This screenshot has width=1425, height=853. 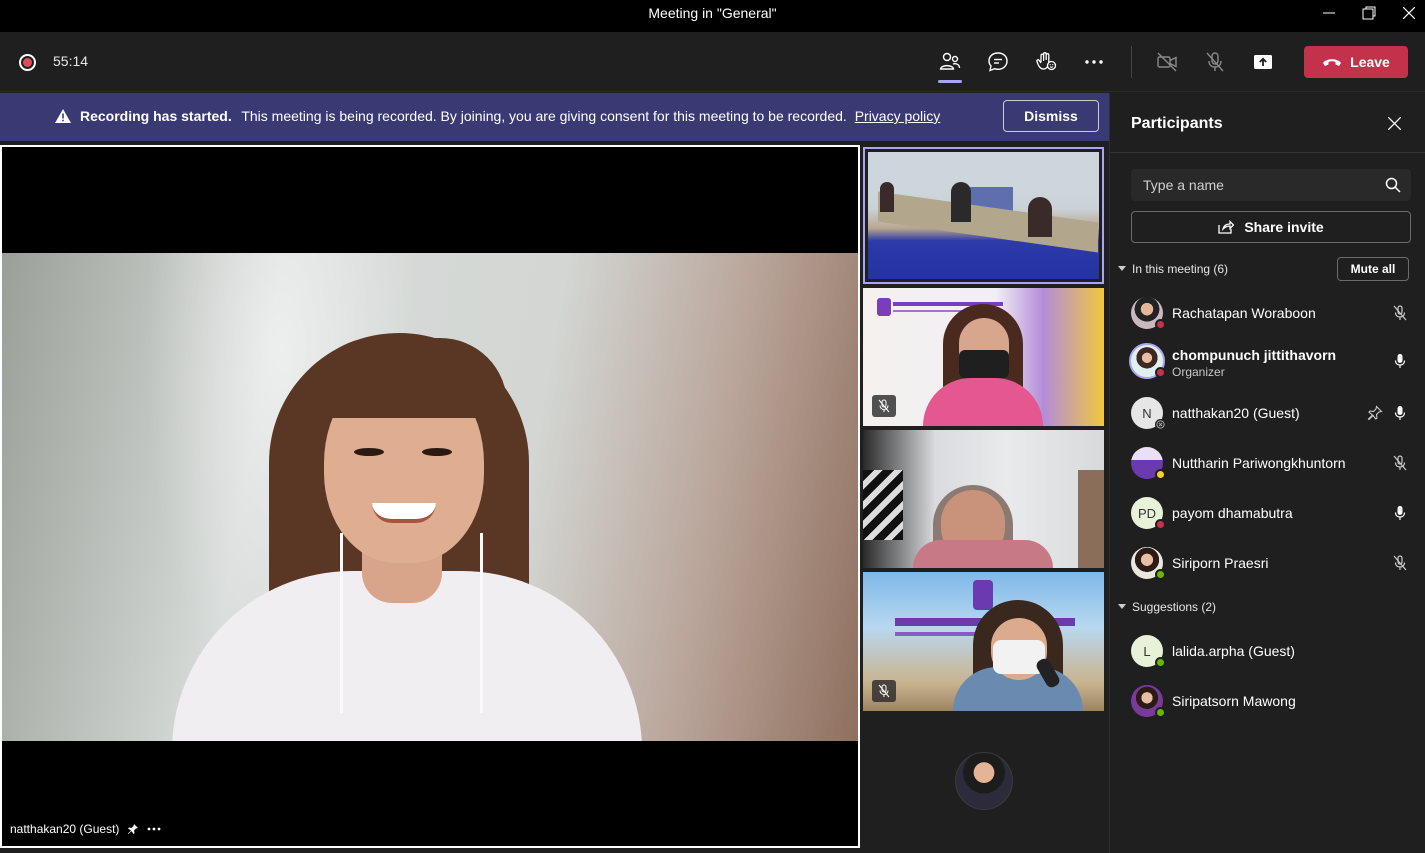 What do you see at coordinates (65, 829) in the screenshot?
I see `speaker-name: natthakan20 (Guest)` at bounding box center [65, 829].